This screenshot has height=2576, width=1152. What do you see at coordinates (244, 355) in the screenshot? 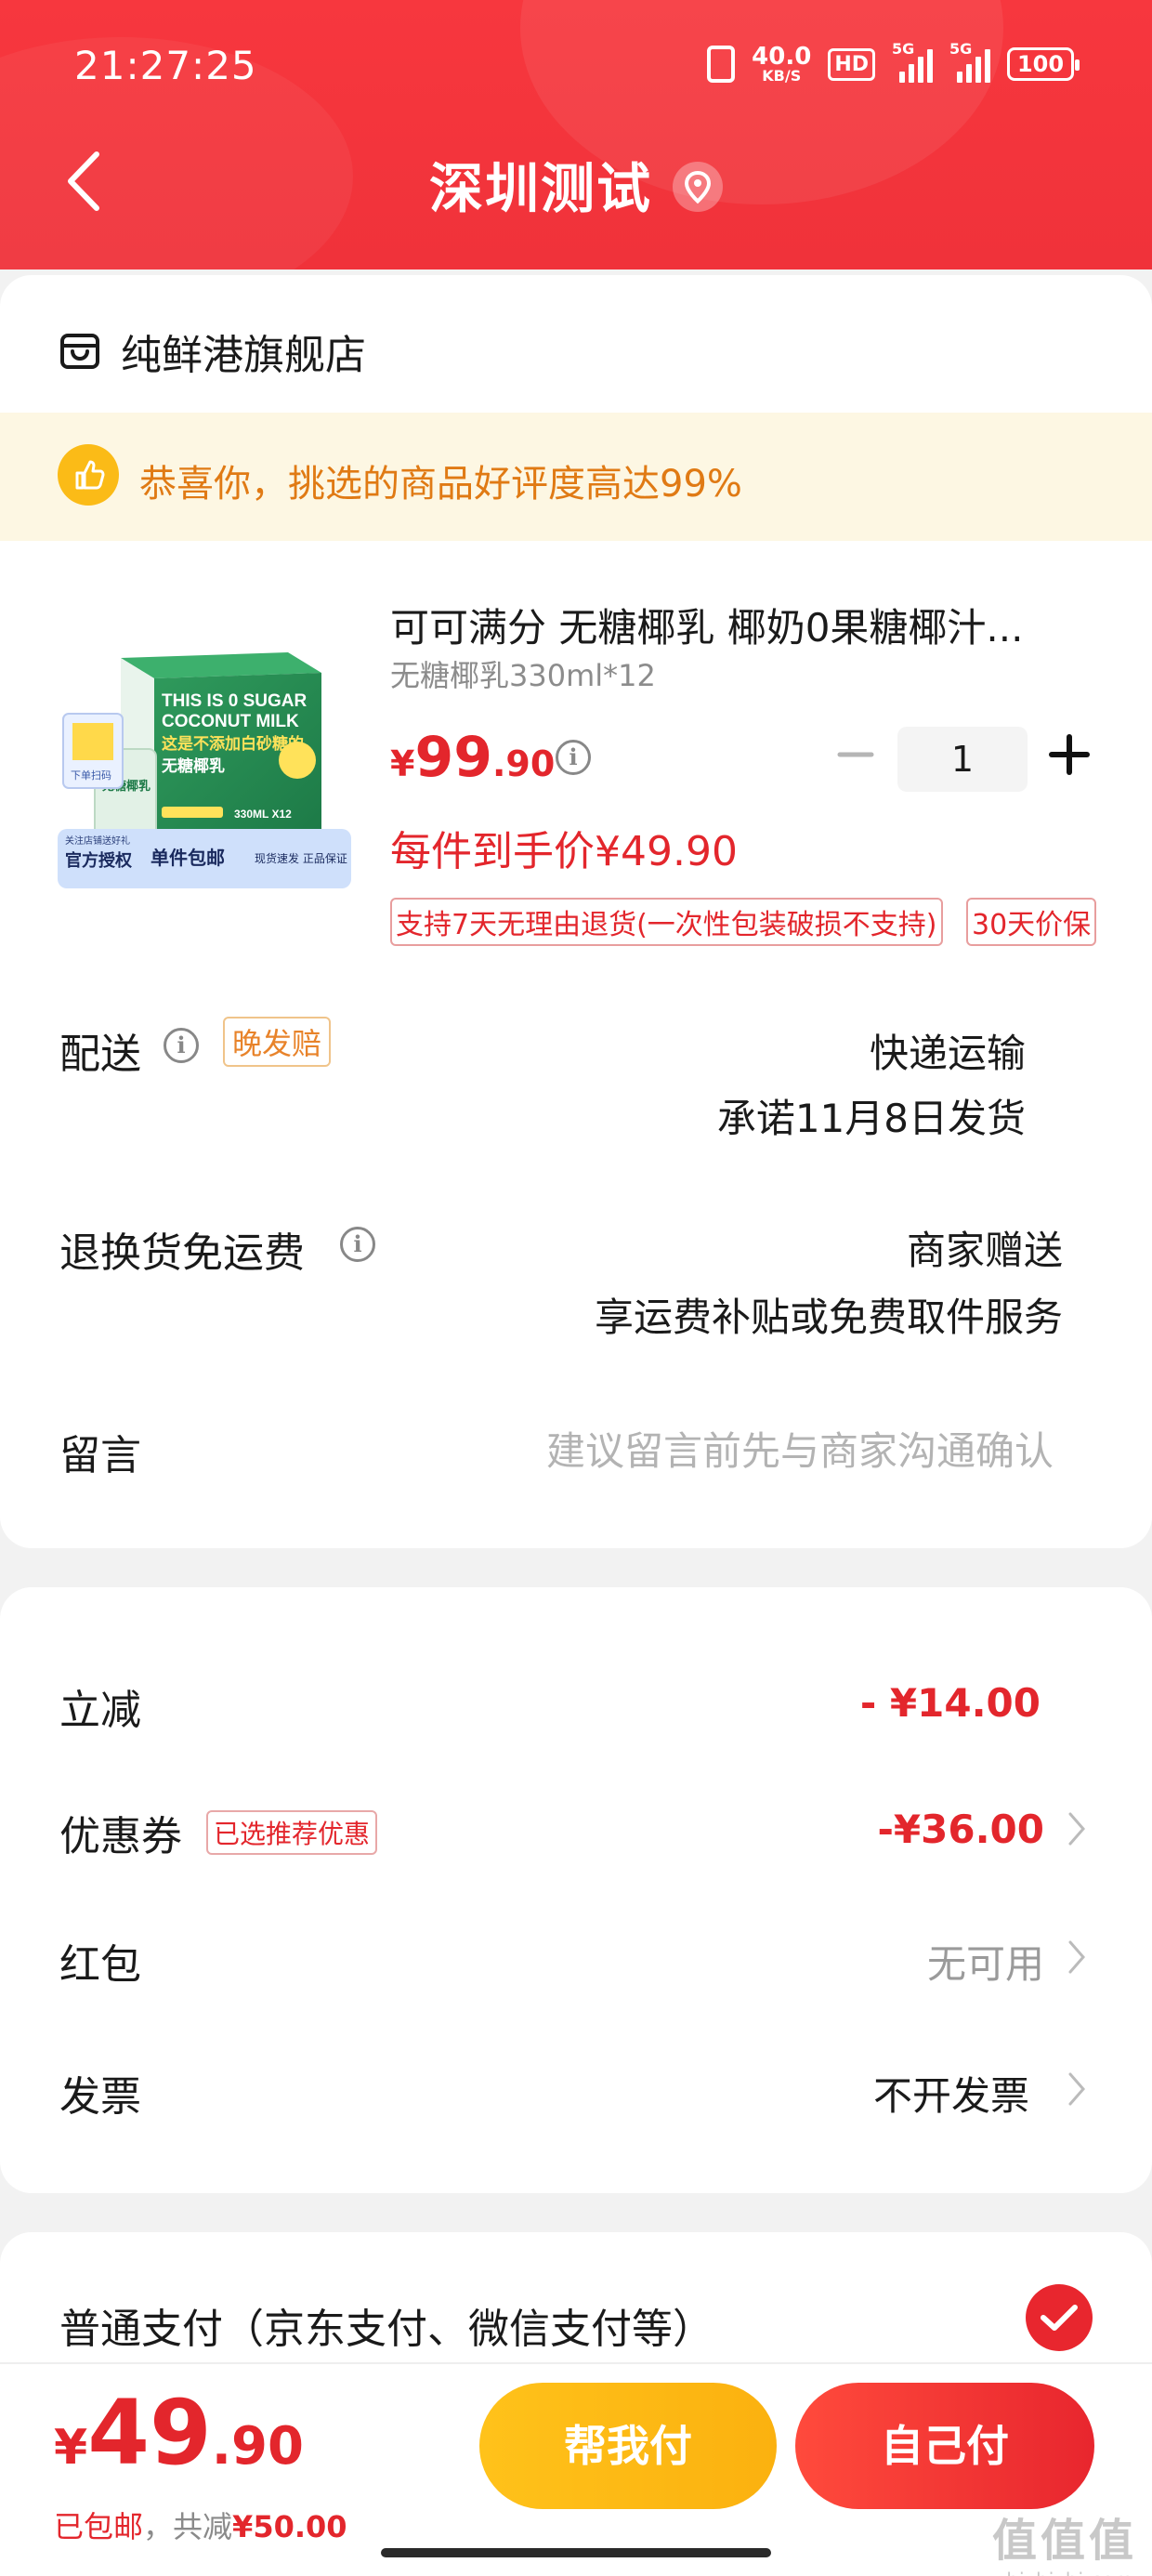
I see `store-name: 纯鲜港旗舰店` at bounding box center [244, 355].